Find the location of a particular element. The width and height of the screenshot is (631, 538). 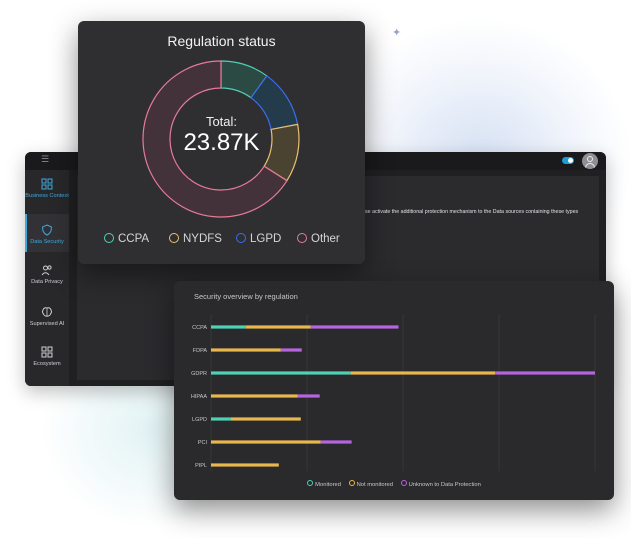

legend-item-unknown: Unknown to Data Protection is located at coordinates (440, 484).